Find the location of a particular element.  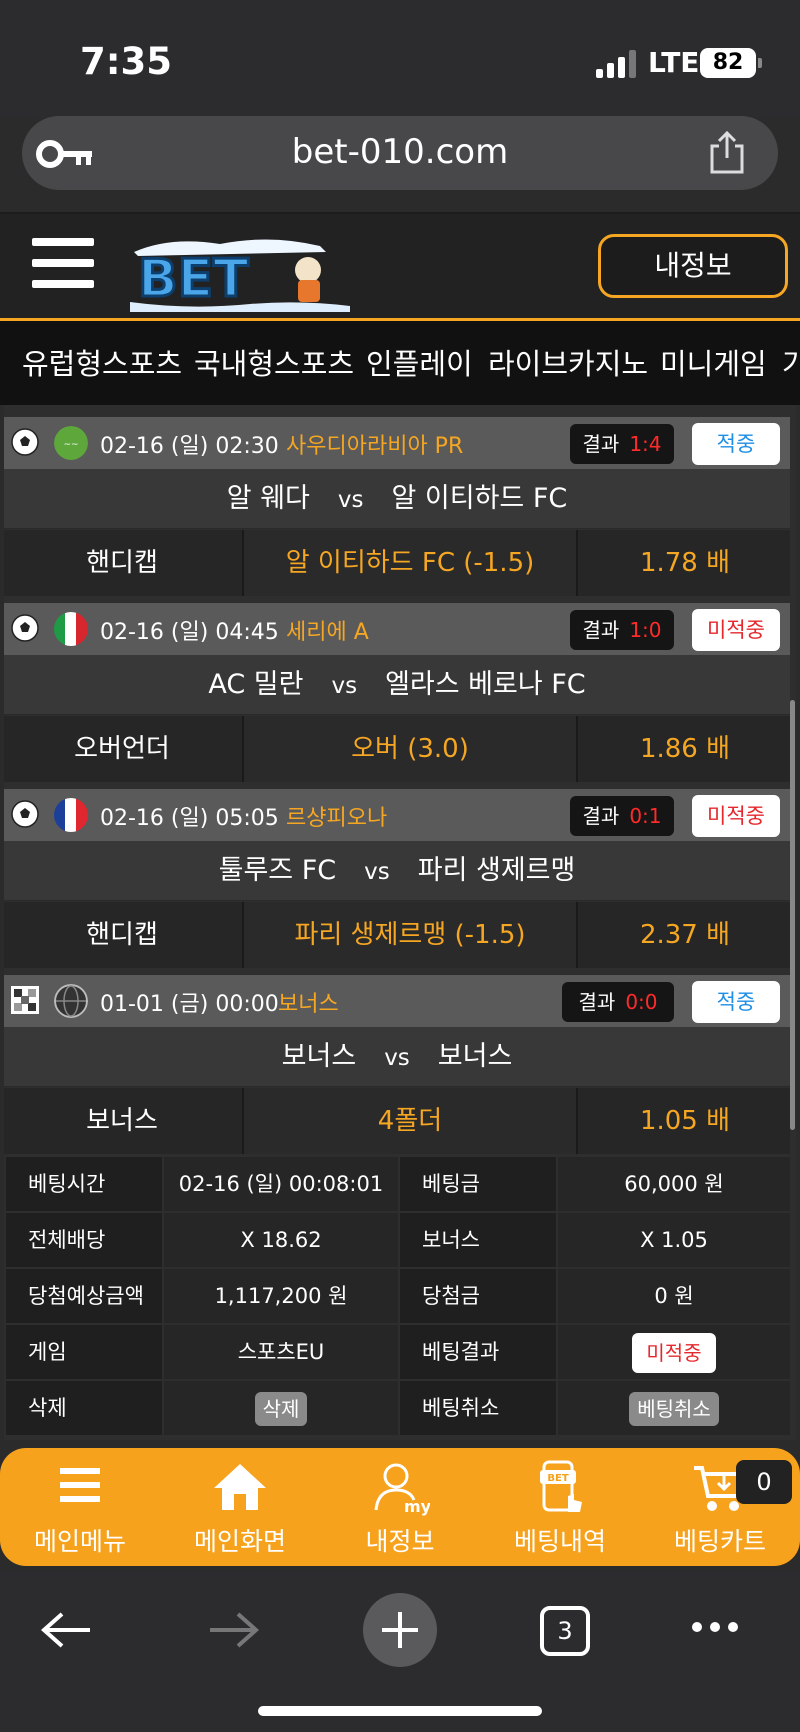

match-datetime: 02-16 (일) 05:05 is located at coordinates (189, 818).